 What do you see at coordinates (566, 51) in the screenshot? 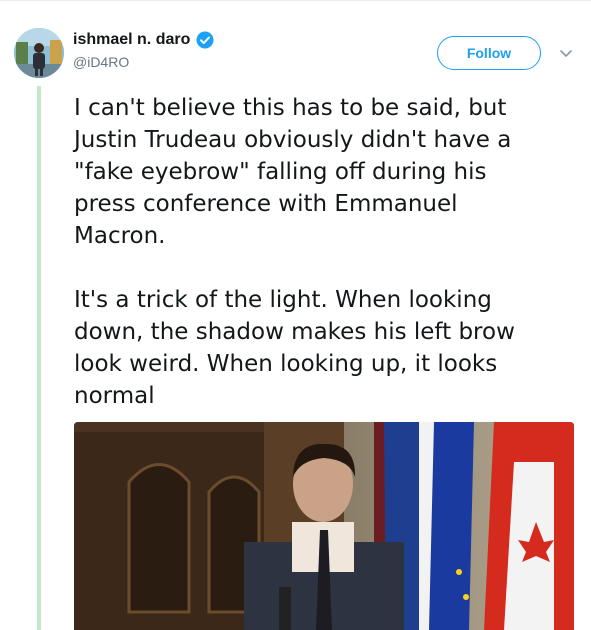
I see `chevron-down-icon` at bounding box center [566, 51].